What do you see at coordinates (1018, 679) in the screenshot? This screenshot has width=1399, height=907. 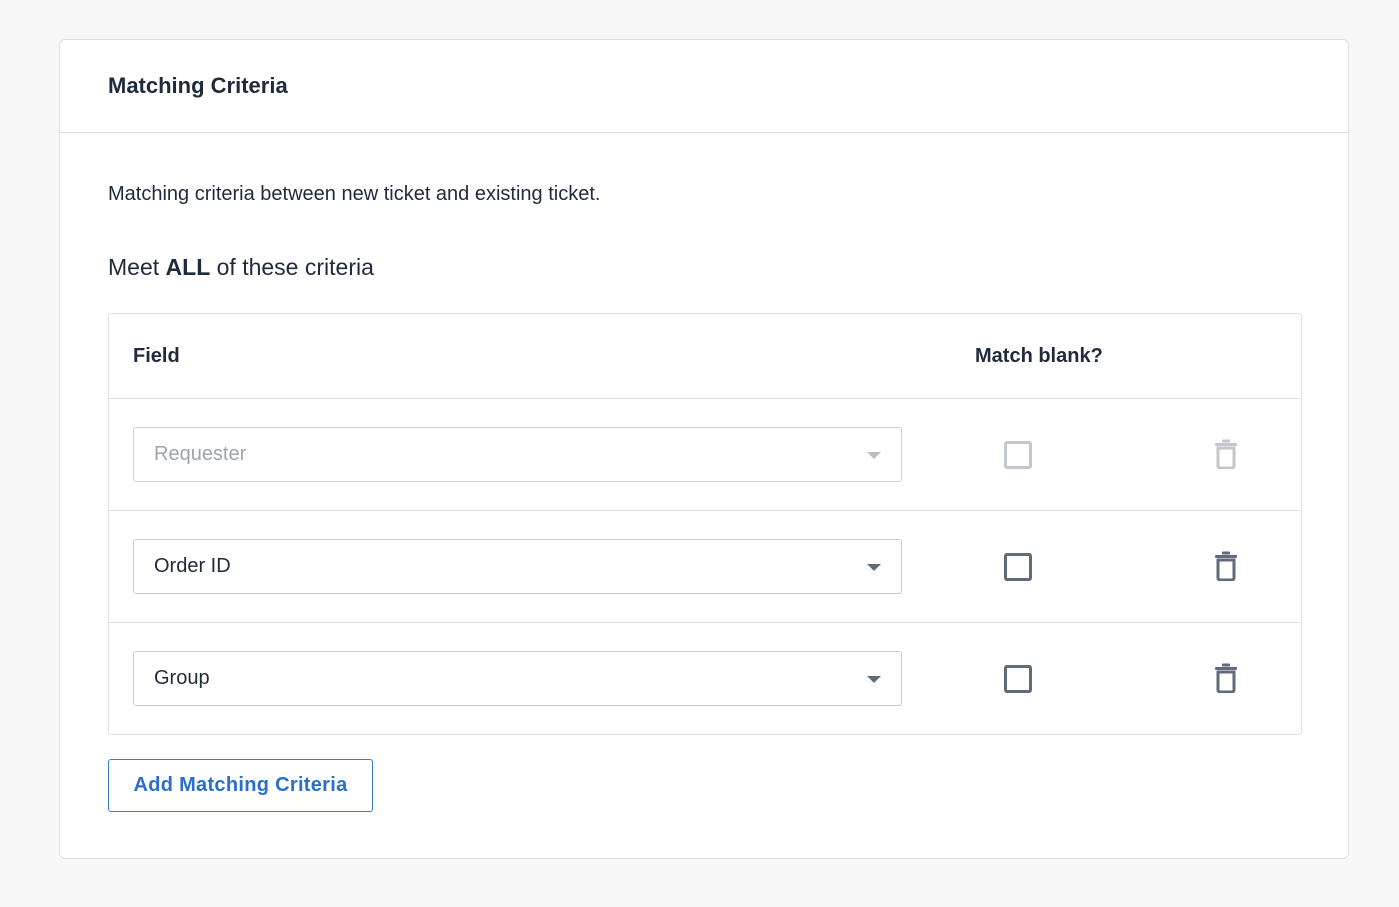 I see `match-blank-checkbox-group` at bounding box center [1018, 679].